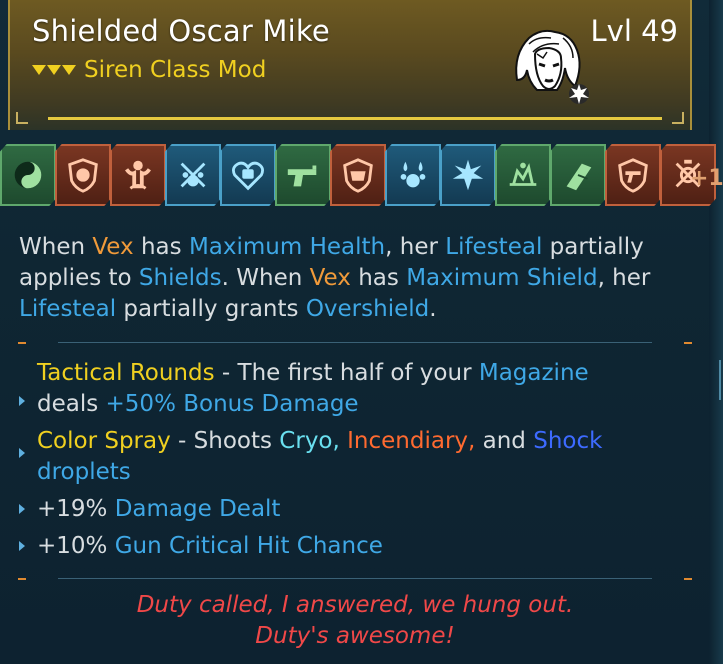 The width and height of the screenshot is (723, 664). Describe the element at coordinates (568, 441) in the screenshot. I see `keyword-shock: Shock` at that location.